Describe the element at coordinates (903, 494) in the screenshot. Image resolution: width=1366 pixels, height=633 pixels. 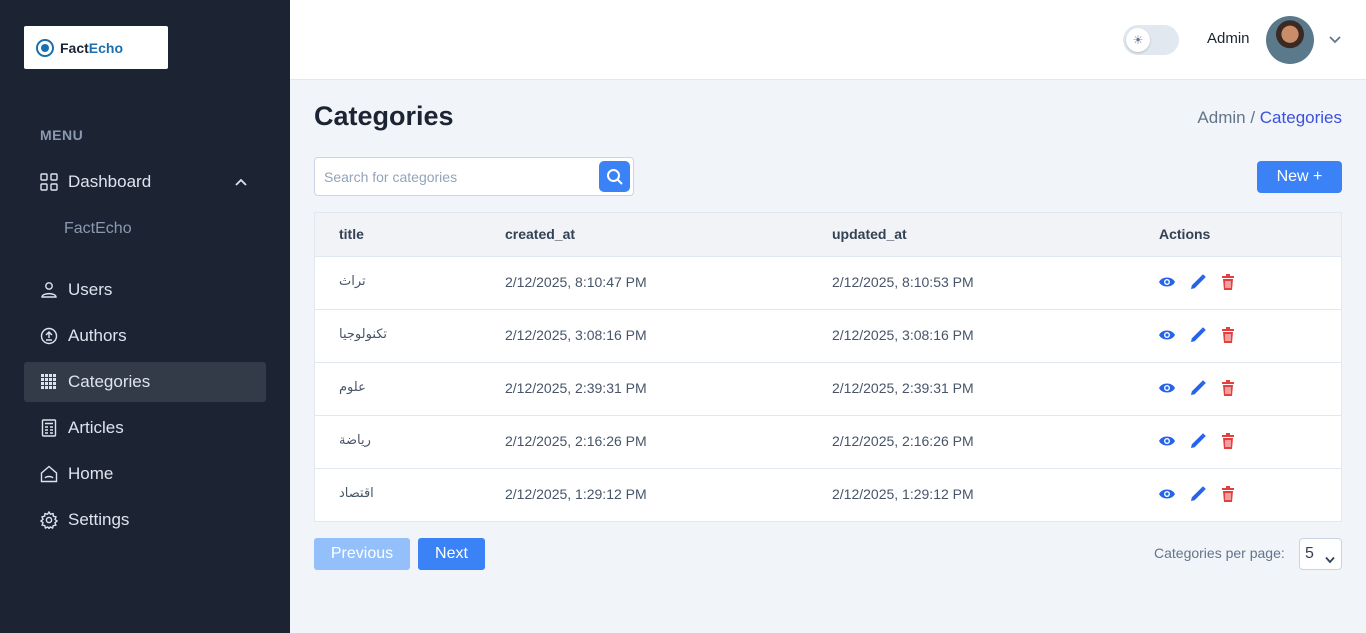
I see `cell-updated-at: 2/12/2025, 1:29:12 PM` at that location.